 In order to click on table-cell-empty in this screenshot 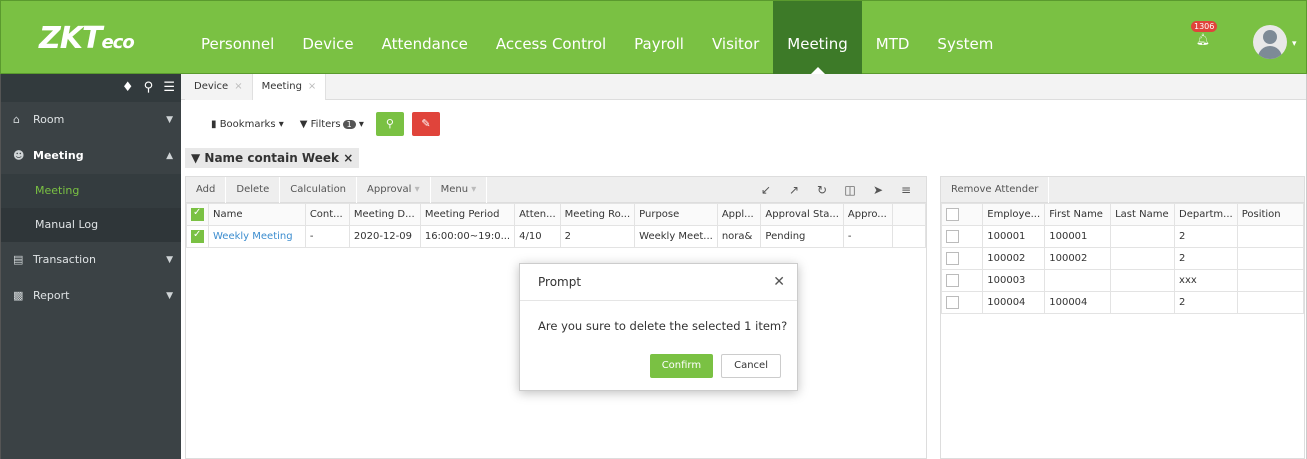, I will do `click(909, 236)`.